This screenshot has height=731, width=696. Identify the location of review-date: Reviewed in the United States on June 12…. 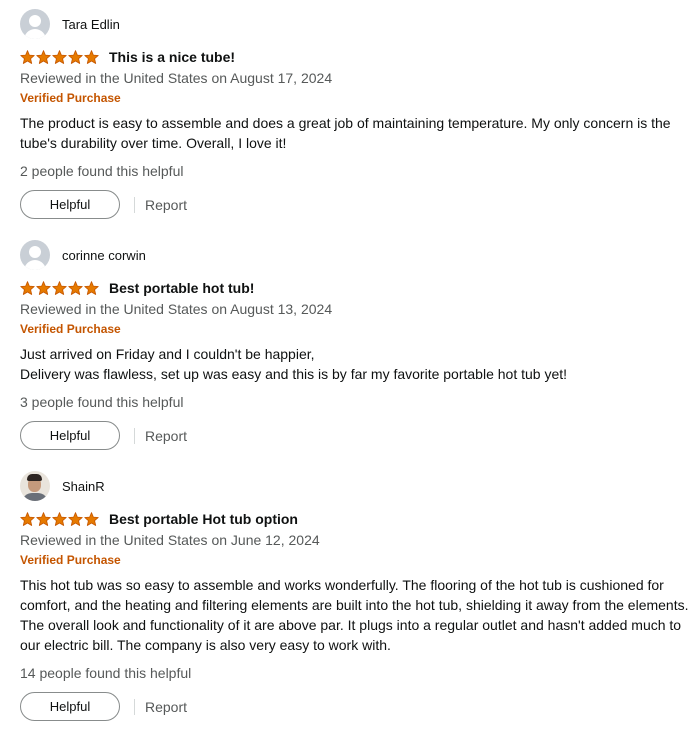
(170, 540).